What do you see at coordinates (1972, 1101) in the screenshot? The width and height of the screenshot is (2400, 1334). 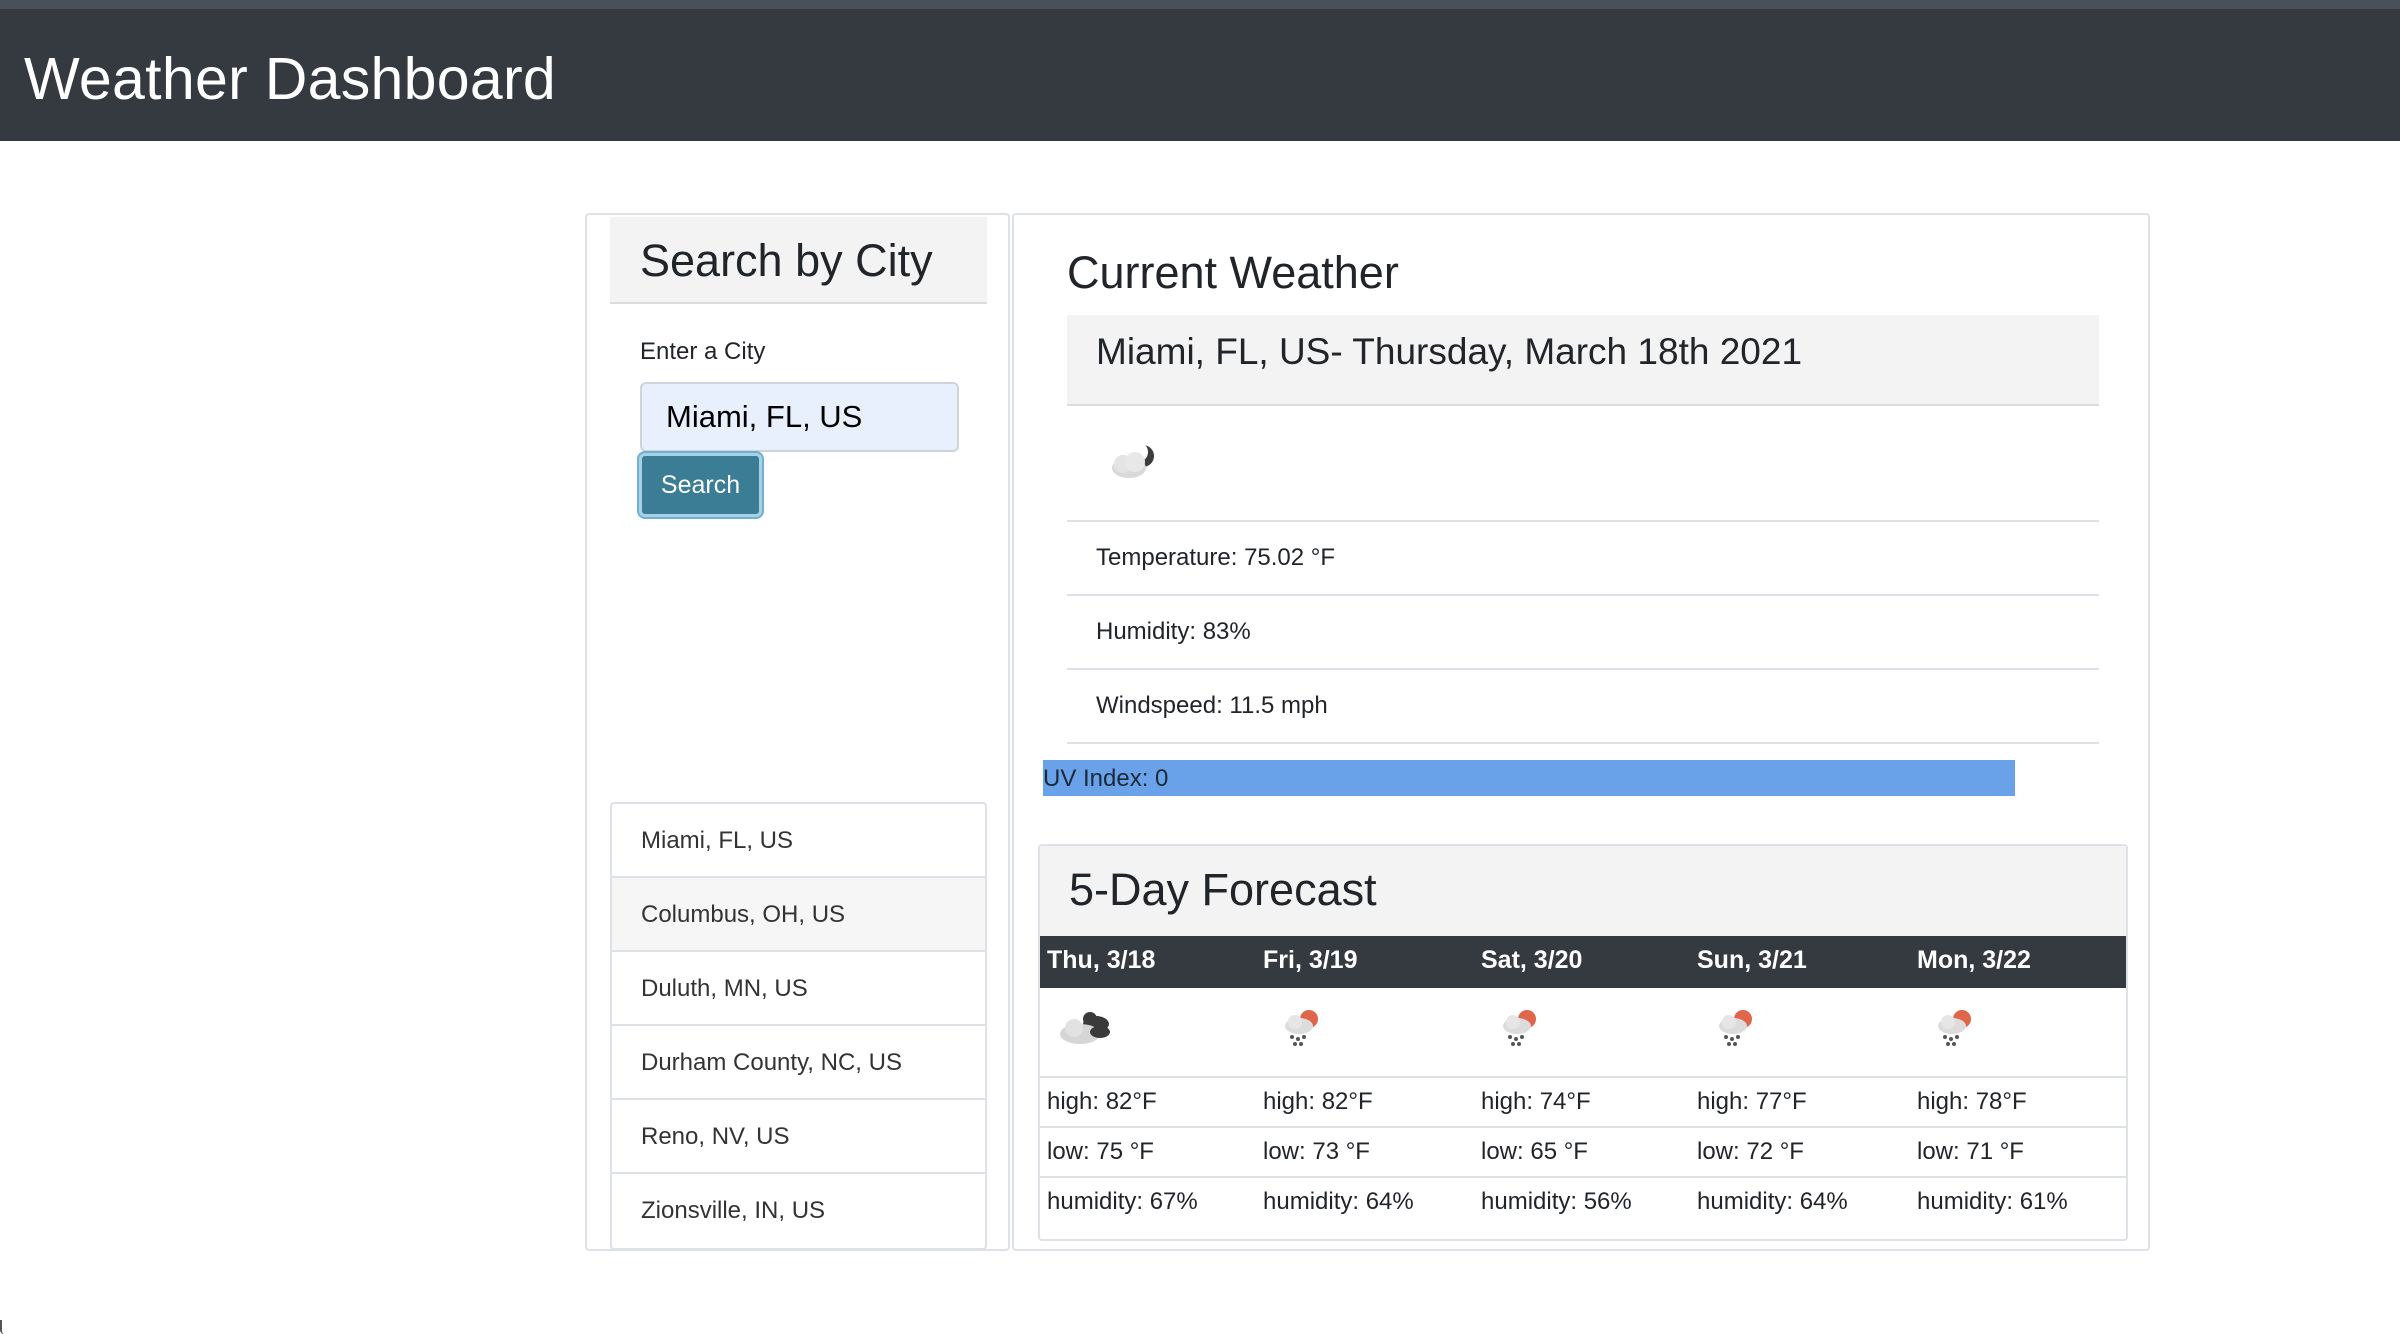 I see `forecast-high-5: high: 78°F` at bounding box center [1972, 1101].